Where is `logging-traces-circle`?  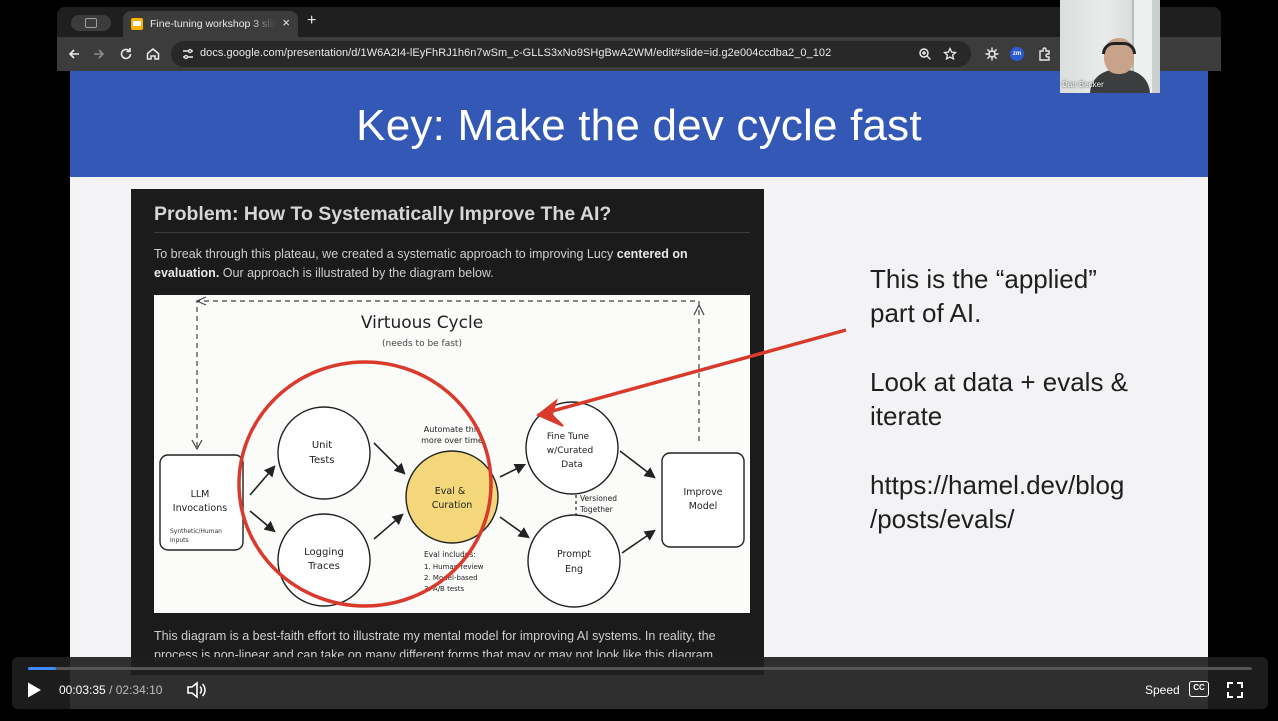
logging-traces-circle is located at coordinates (324, 560).